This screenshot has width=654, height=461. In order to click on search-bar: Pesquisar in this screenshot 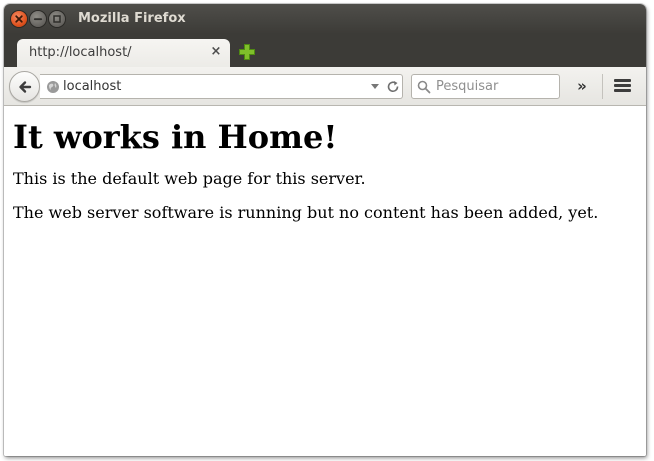, I will do `click(485, 86)`.